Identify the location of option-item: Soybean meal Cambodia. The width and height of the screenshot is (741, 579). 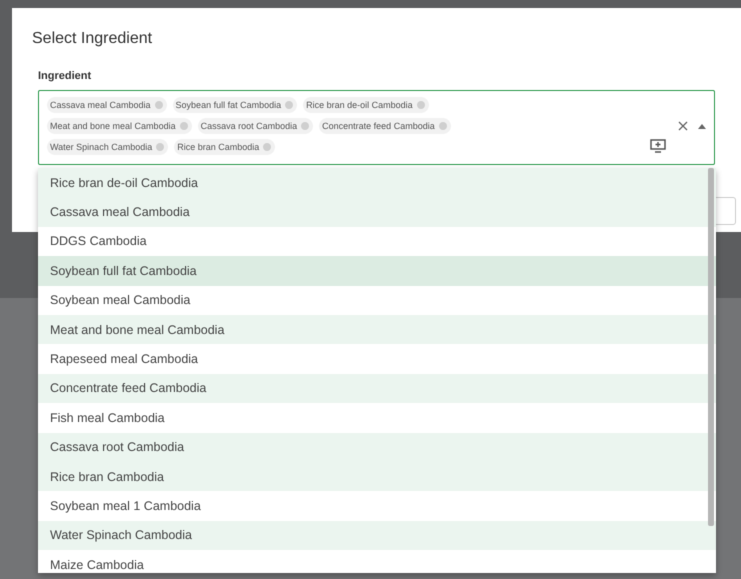
(377, 300).